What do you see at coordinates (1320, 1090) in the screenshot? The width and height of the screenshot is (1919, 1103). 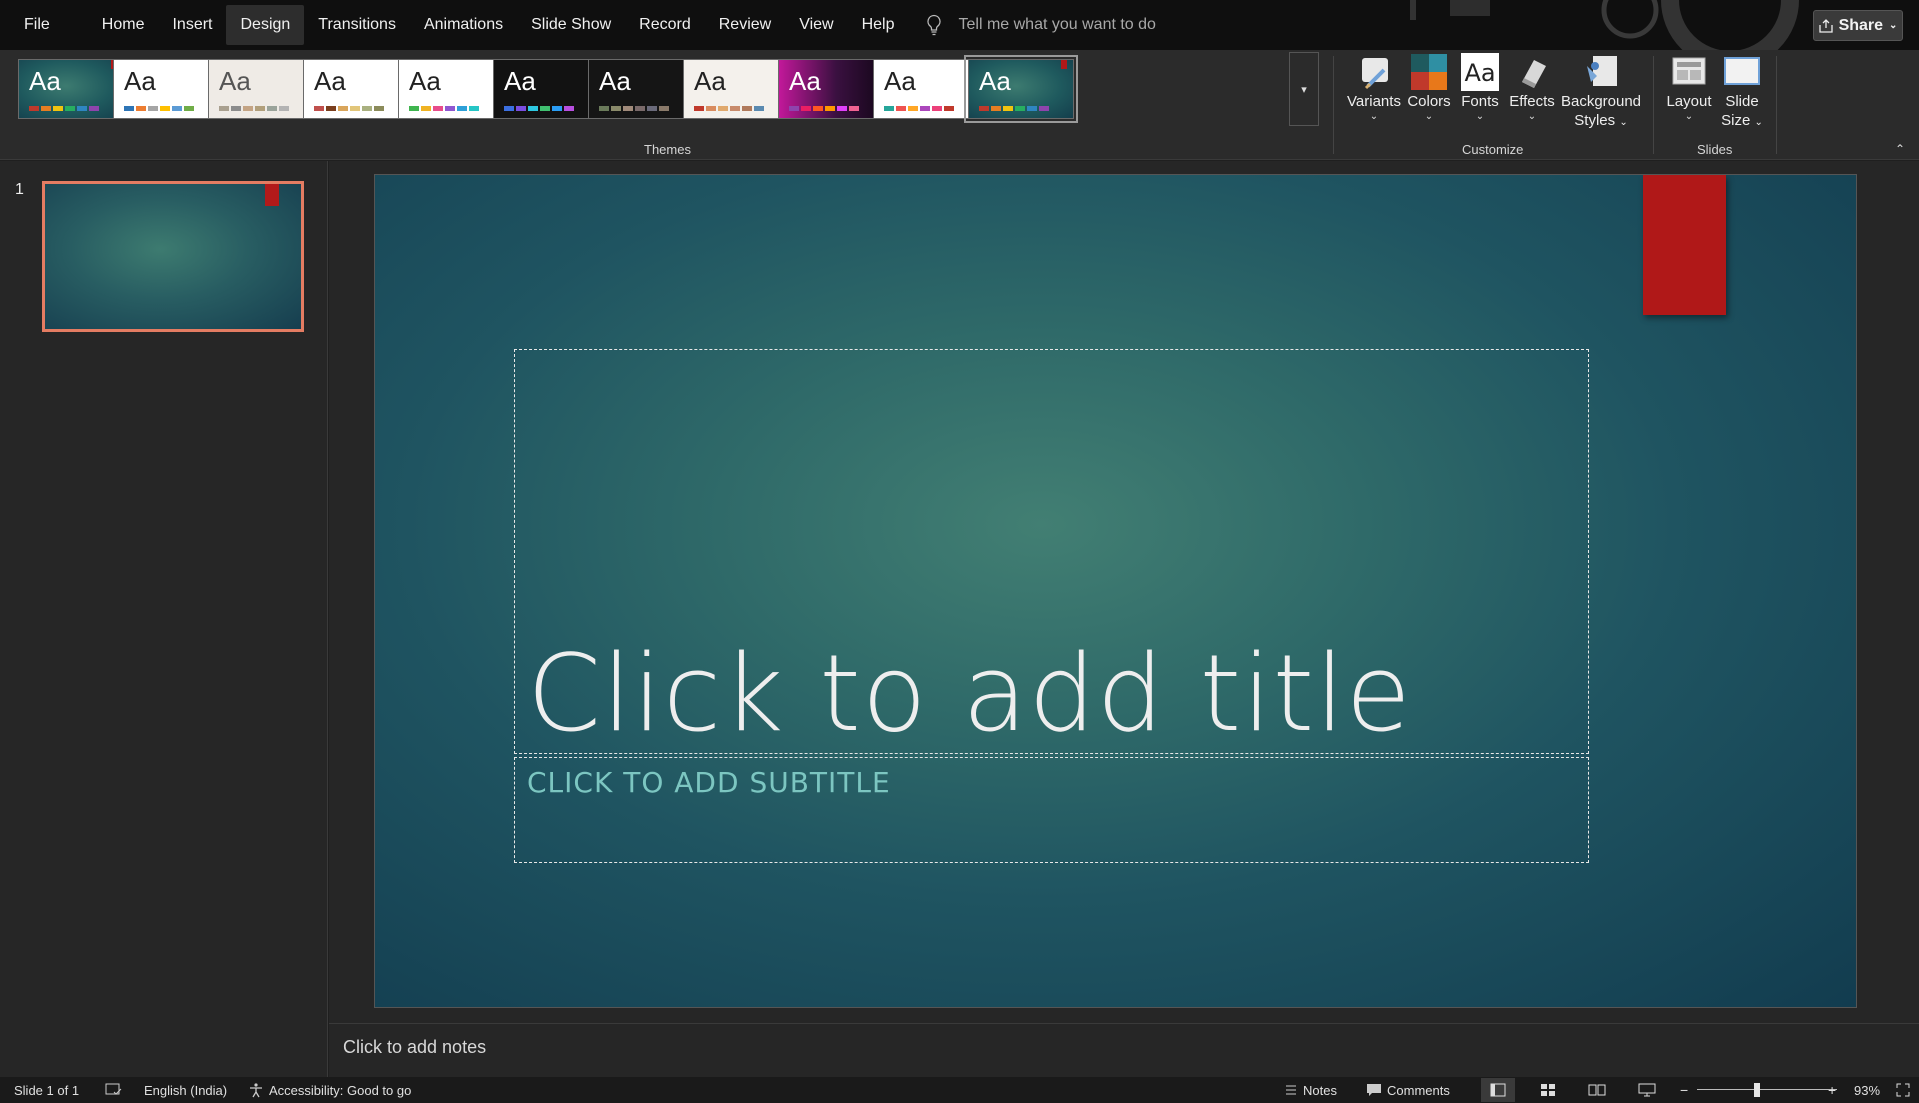 I see `notes-toggle-label: Notes` at bounding box center [1320, 1090].